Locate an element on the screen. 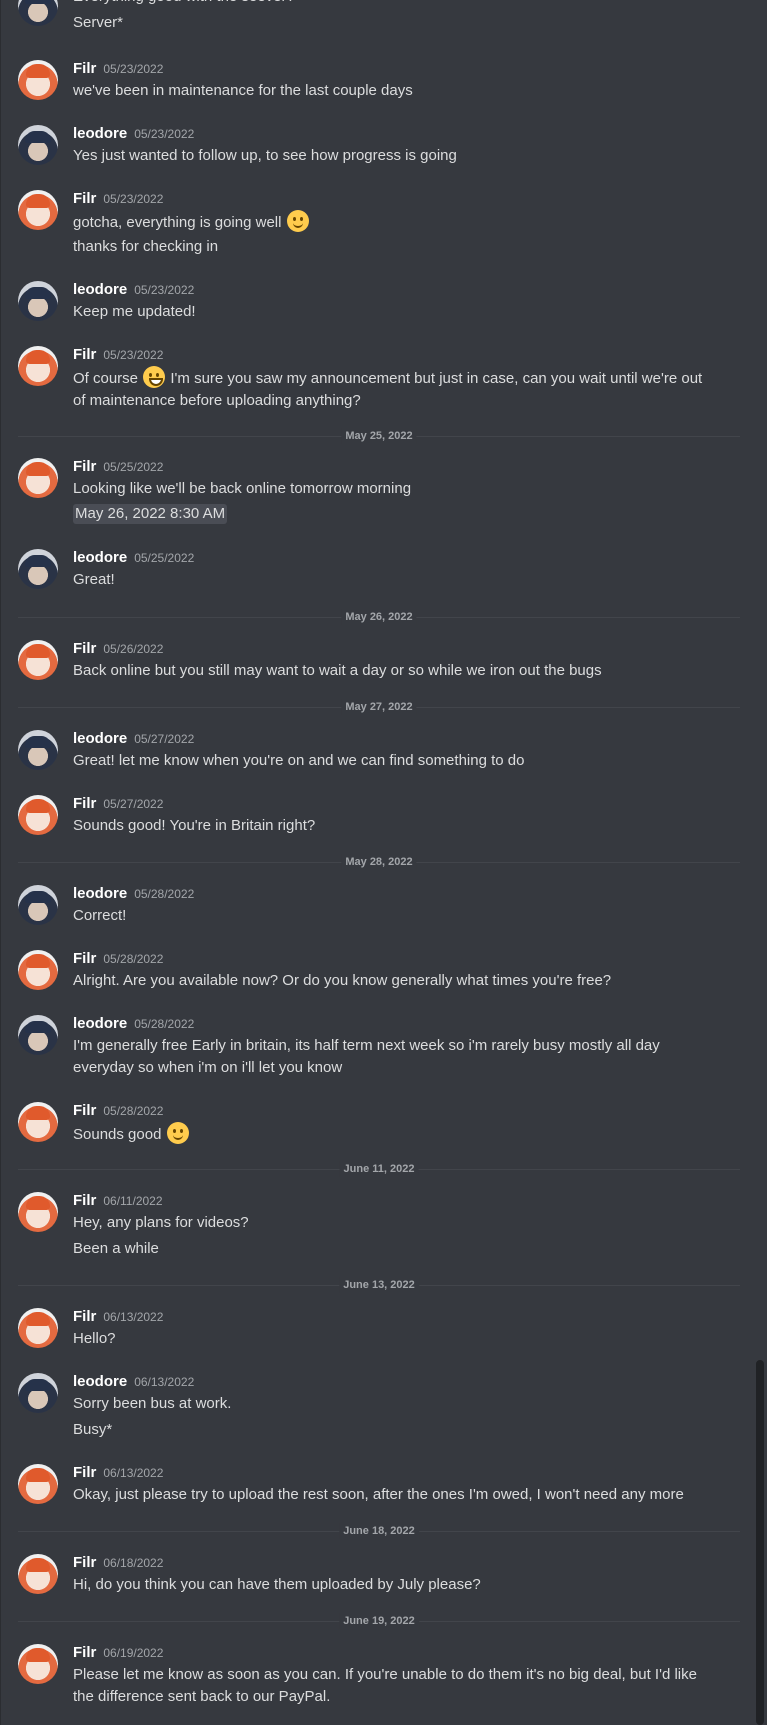  timestamp: 06/19/2022 is located at coordinates (133, 1653).